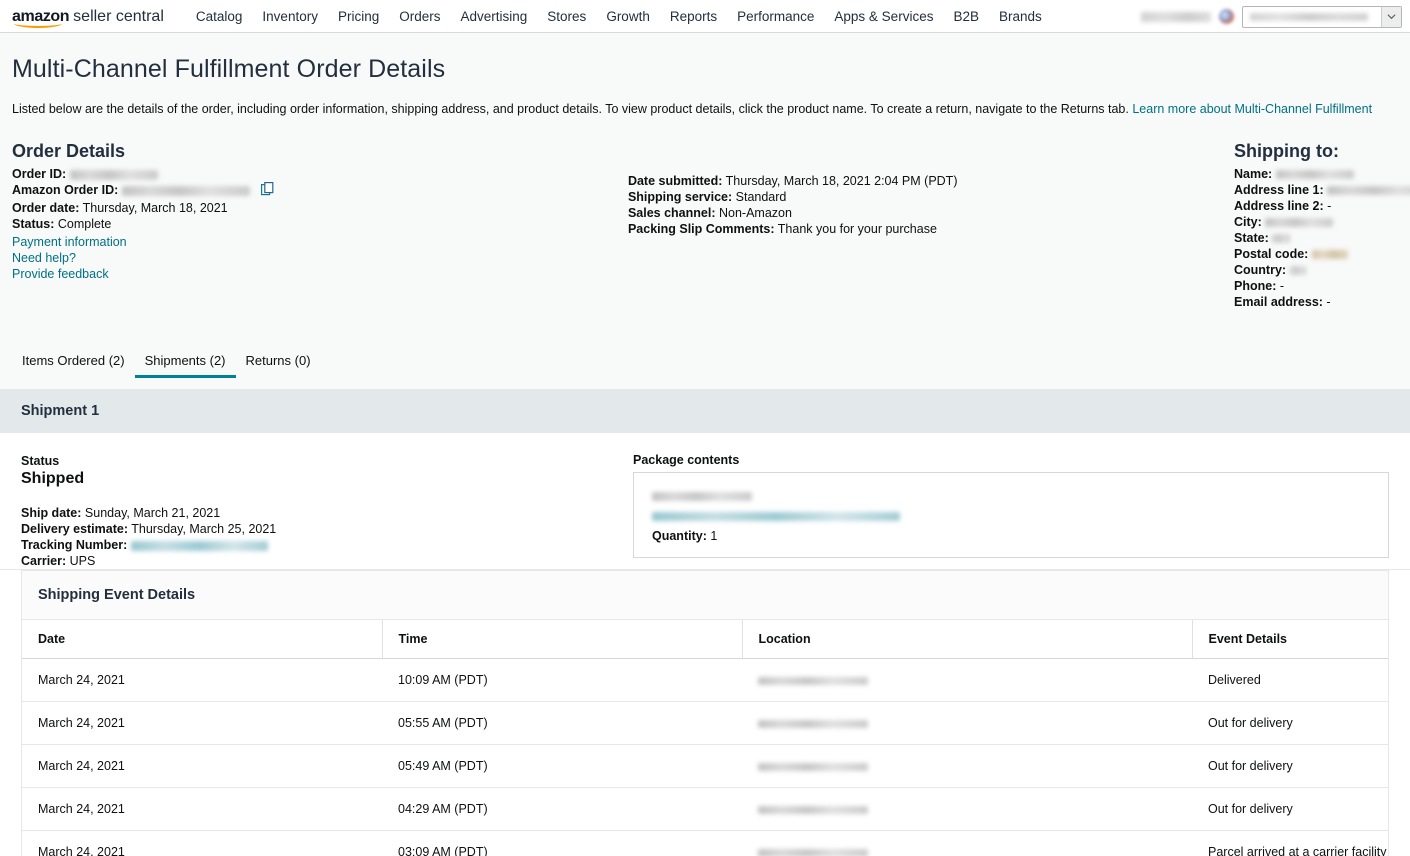  What do you see at coordinates (1283, 206) in the screenshot?
I see `ship-address2-row: Address line 2: -` at bounding box center [1283, 206].